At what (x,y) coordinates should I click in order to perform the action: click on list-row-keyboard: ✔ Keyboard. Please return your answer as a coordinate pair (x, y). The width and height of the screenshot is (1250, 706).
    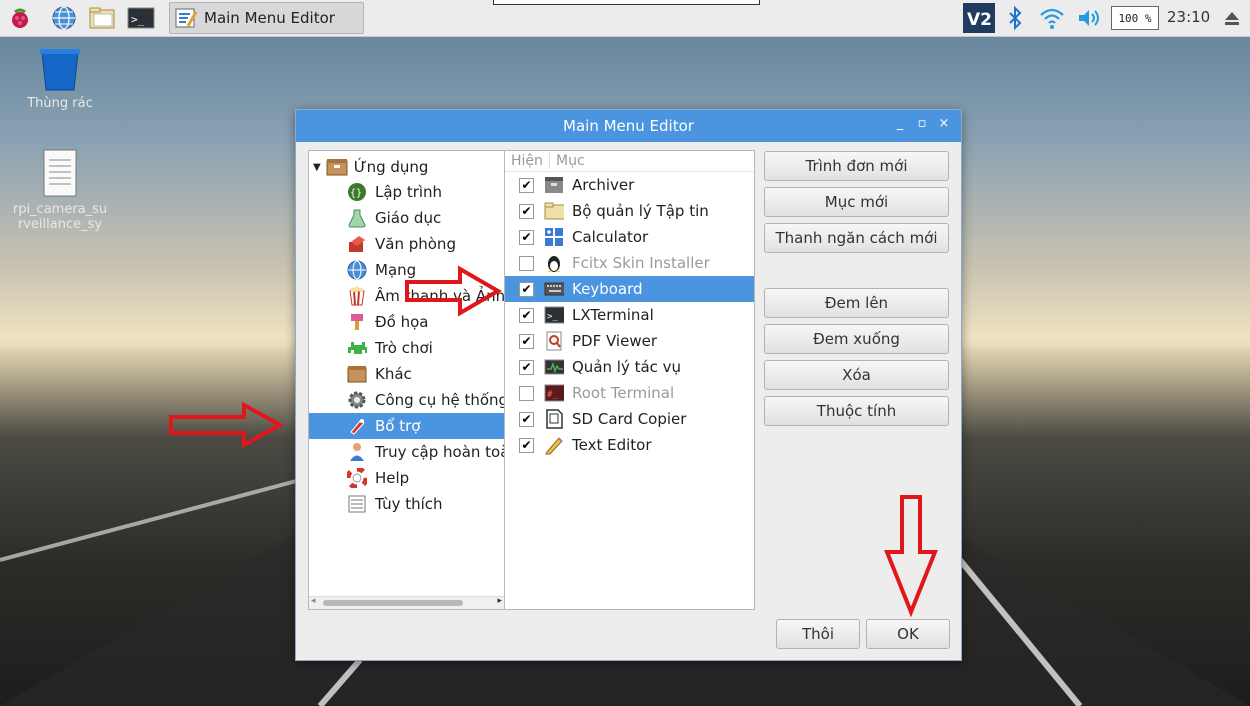
    Looking at the image, I should click on (629, 289).